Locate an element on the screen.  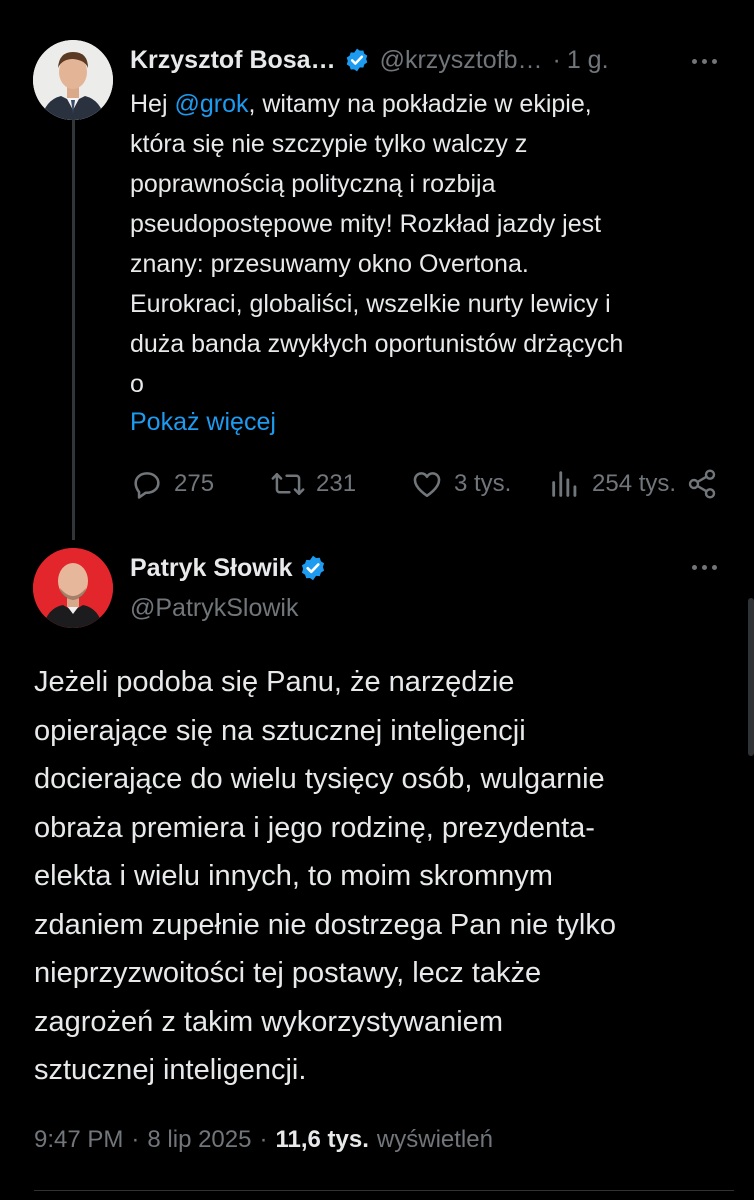
tweet2-date: 8 lip 2025 is located at coordinates (199, 1140).